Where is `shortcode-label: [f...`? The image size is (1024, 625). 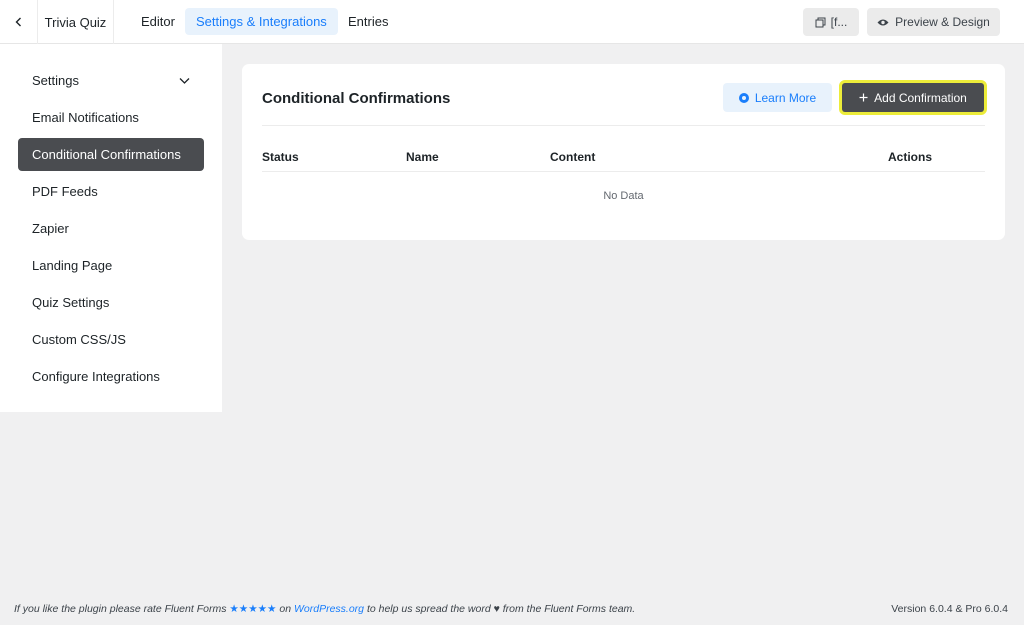 shortcode-label: [f... is located at coordinates (839, 22).